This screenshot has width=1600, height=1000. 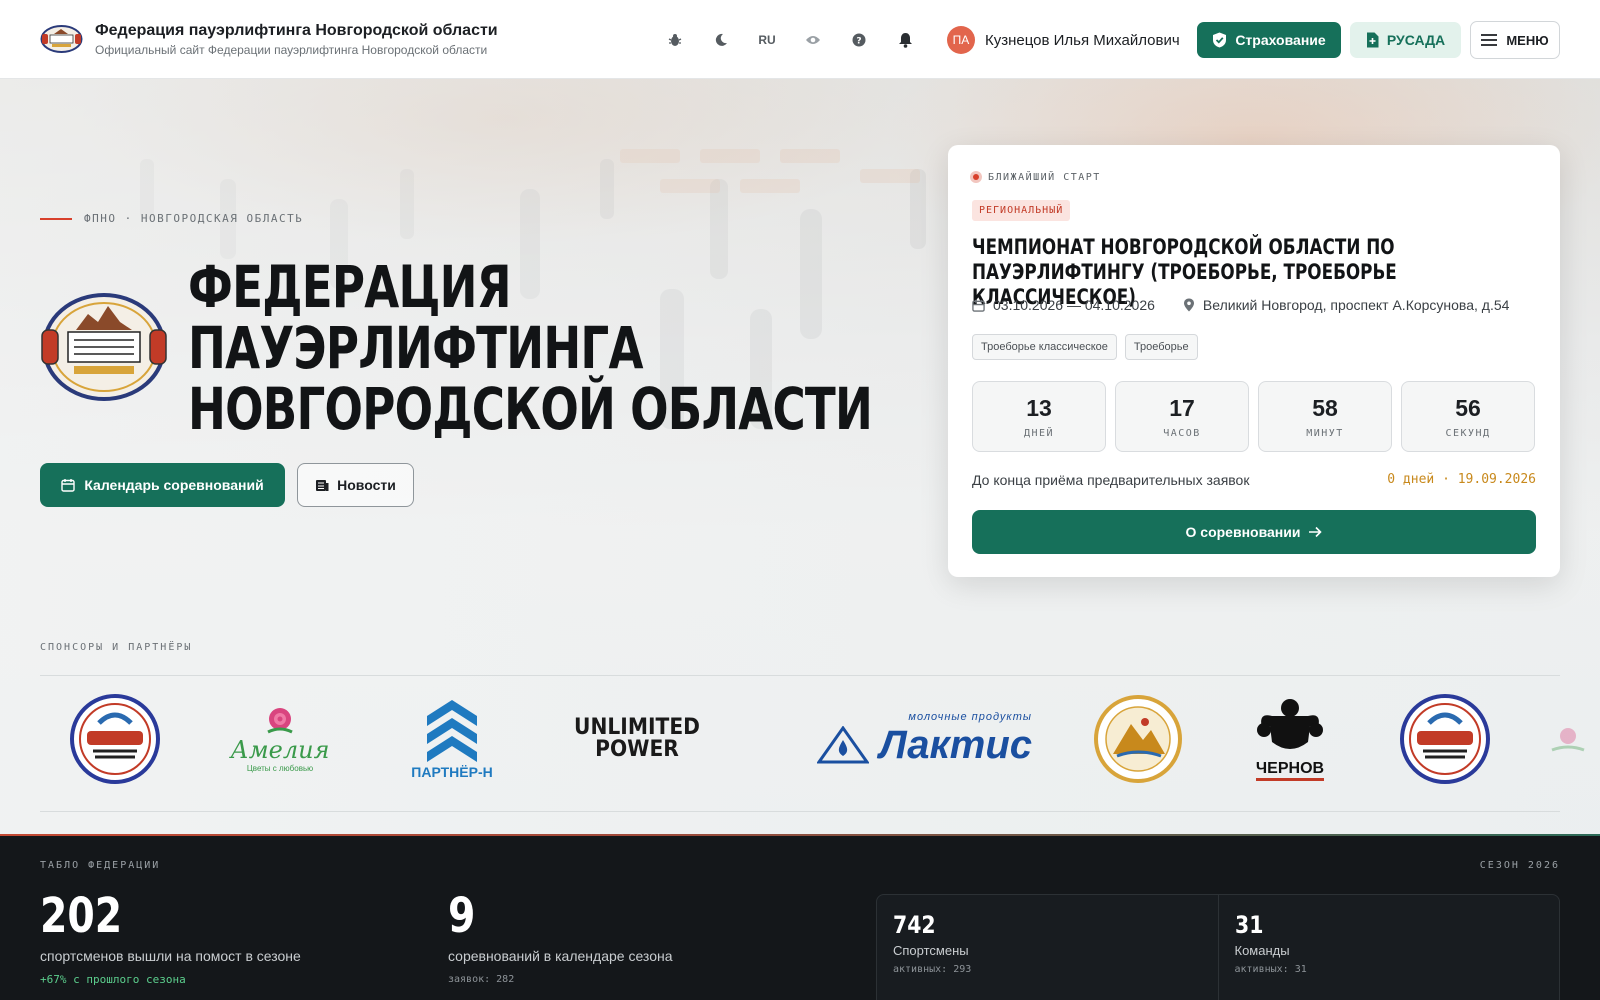 I want to click on bodybuilder-icon, so click(x=1290, y=723).